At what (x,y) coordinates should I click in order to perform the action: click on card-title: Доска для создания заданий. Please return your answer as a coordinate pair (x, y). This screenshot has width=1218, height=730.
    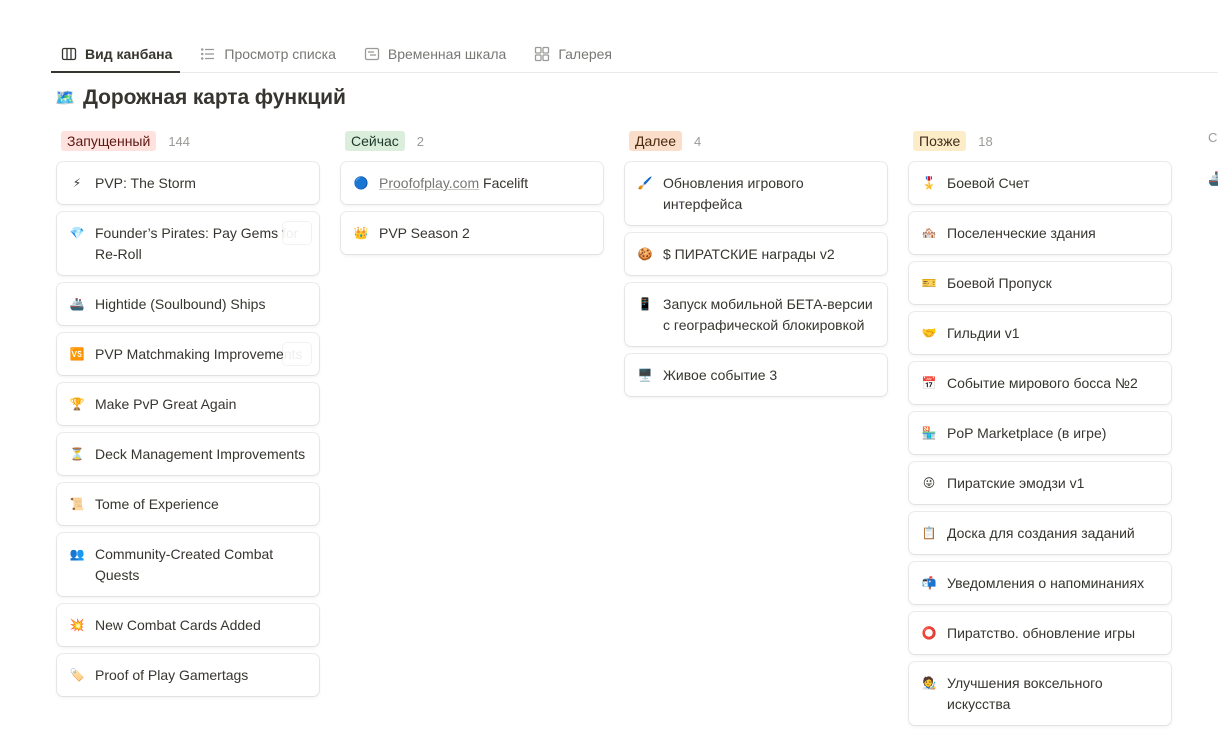
    Looking at the image, I should click on (1041, 533).